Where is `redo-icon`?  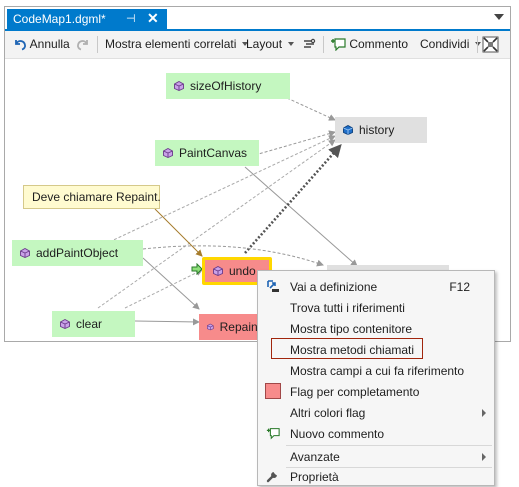 redo-icon is located at coordinates (82, 45).